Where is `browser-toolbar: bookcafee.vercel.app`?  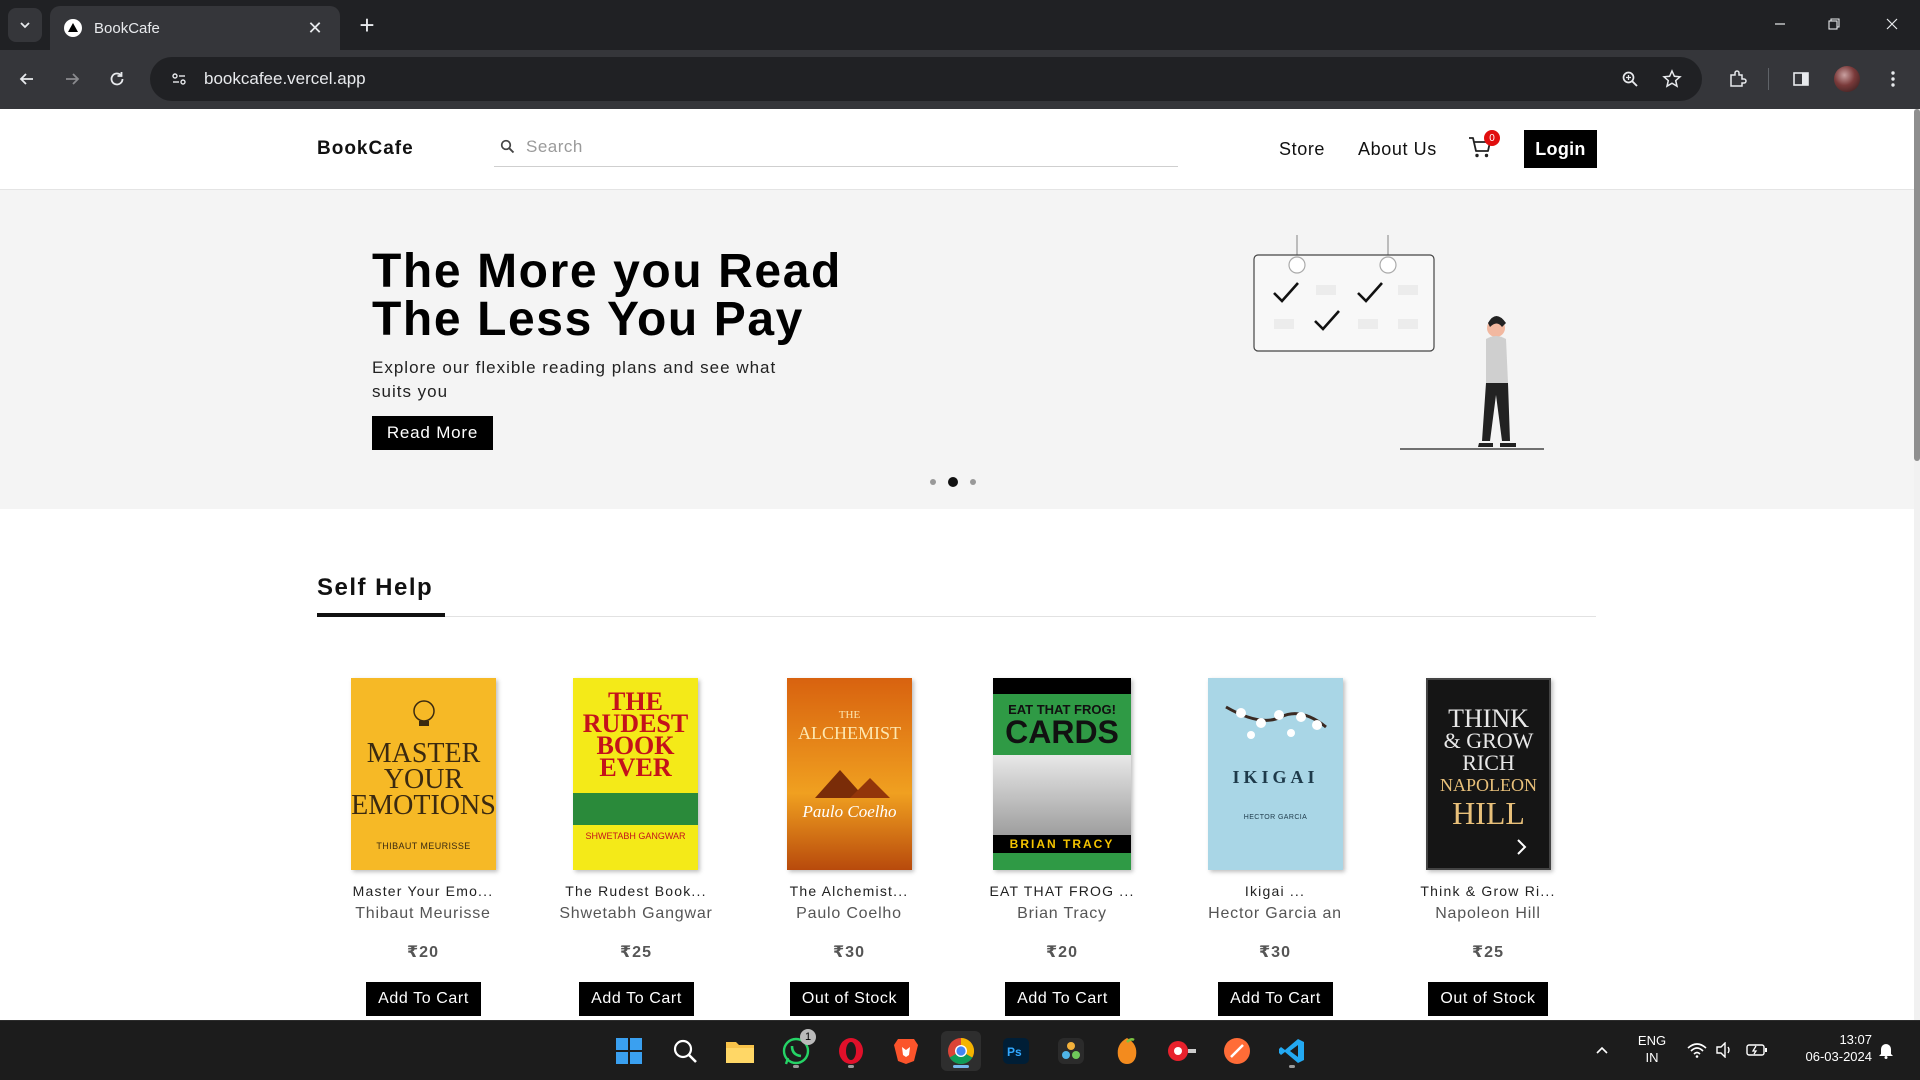
browser-toolbar: bookcafee.vercel.app is located at coordinates (960, 79).